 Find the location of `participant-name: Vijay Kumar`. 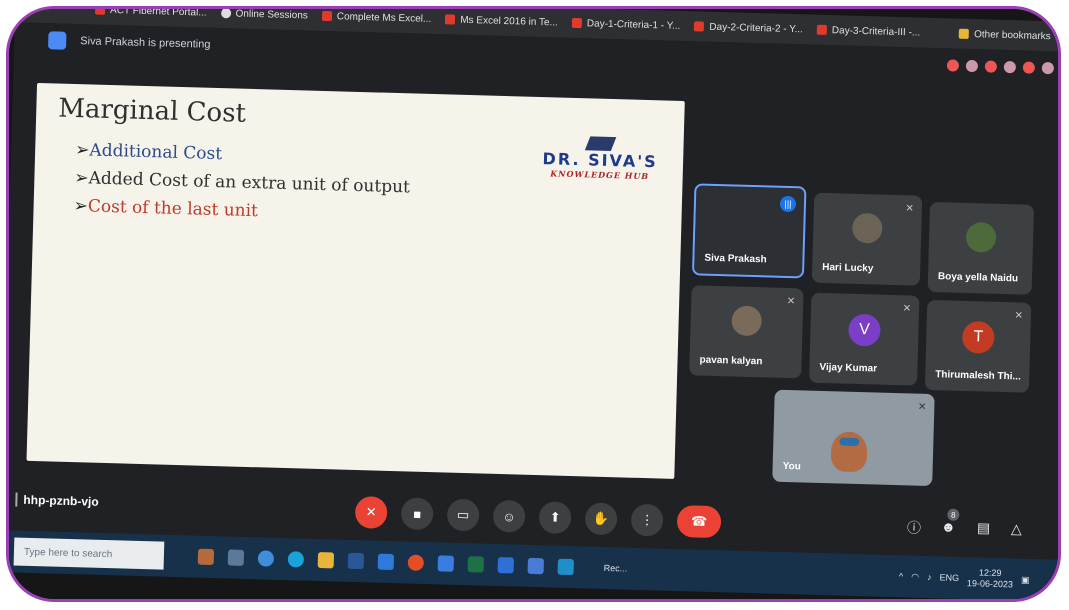

participant-name: Vijay Kumar is located at coordinates (848, 368).